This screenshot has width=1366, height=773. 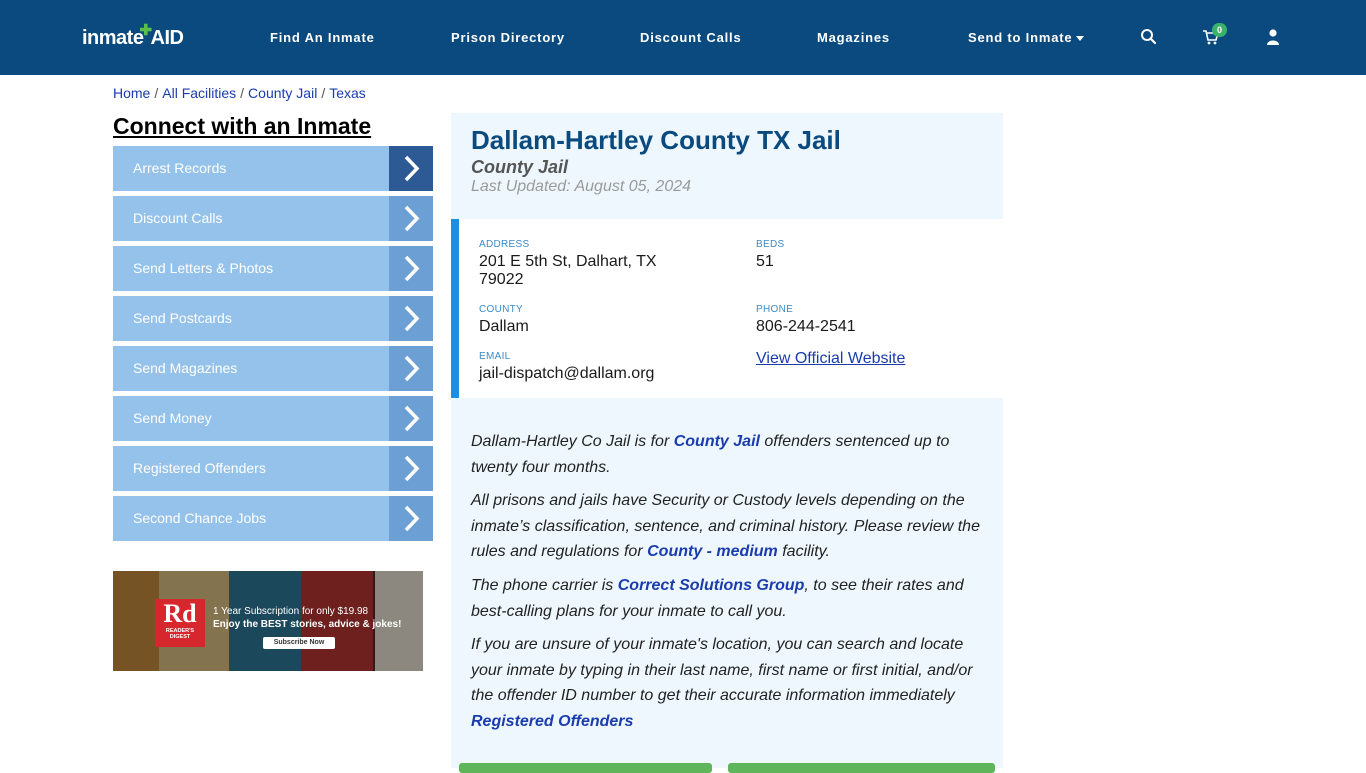 What do you see at coordinates (567, 373) in the screenshot?
I see `email-value: jail-dispatch@dallam.org` at bounding box center [567, 373].